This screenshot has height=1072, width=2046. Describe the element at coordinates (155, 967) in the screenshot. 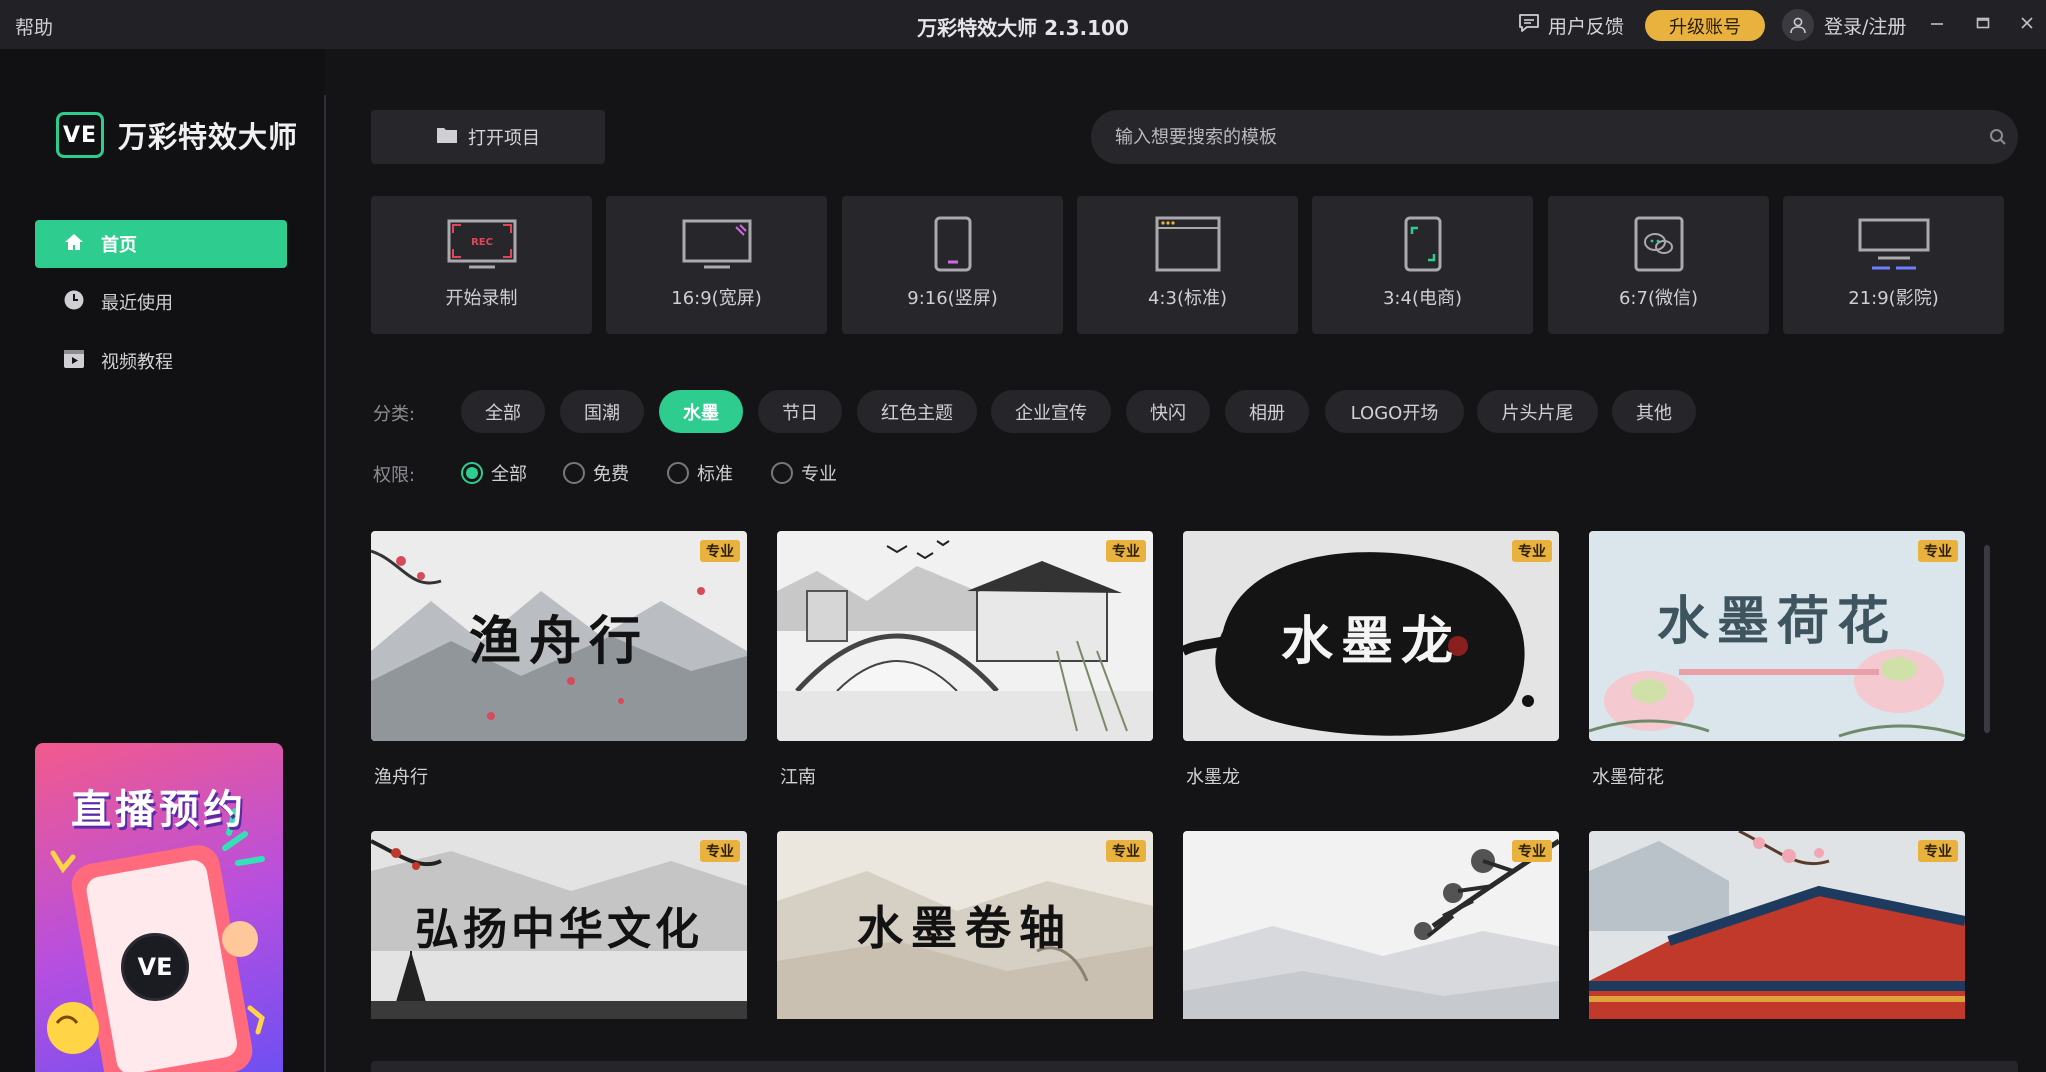

I see `promo-ve-logo-icon: VE` at that location.